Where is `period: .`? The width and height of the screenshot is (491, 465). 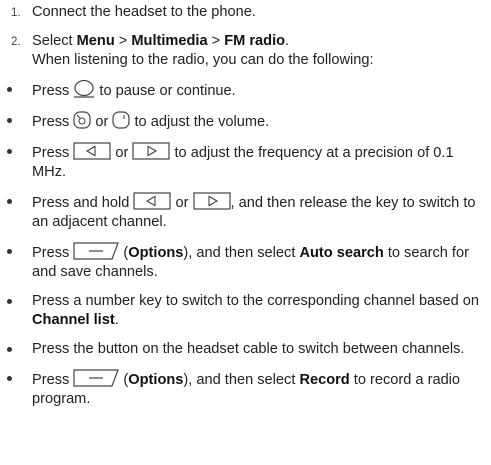
period: . is located at coordinates (287, 41).